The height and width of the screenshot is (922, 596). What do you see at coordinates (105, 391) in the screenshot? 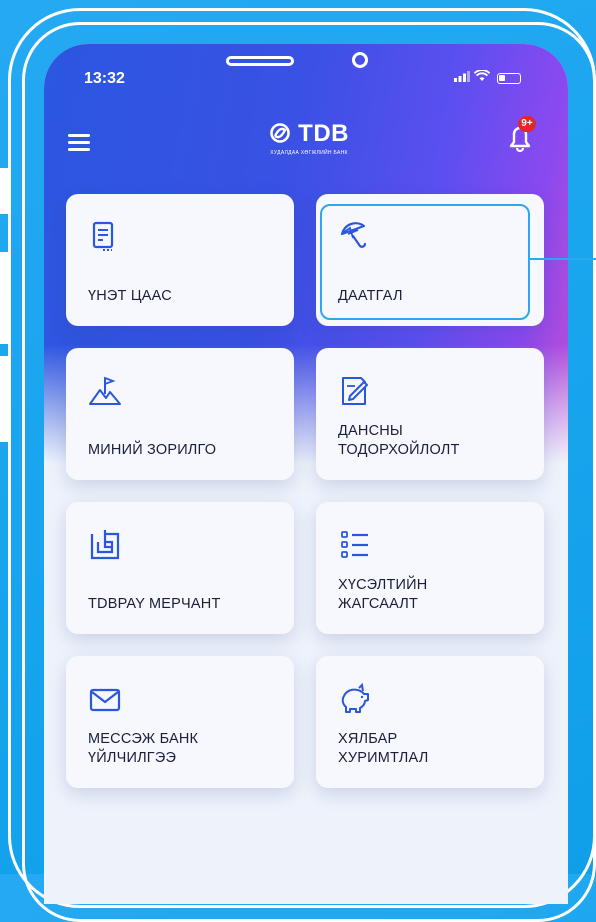
I see `mountain-flag-icon` at bounding box center [105, 391].